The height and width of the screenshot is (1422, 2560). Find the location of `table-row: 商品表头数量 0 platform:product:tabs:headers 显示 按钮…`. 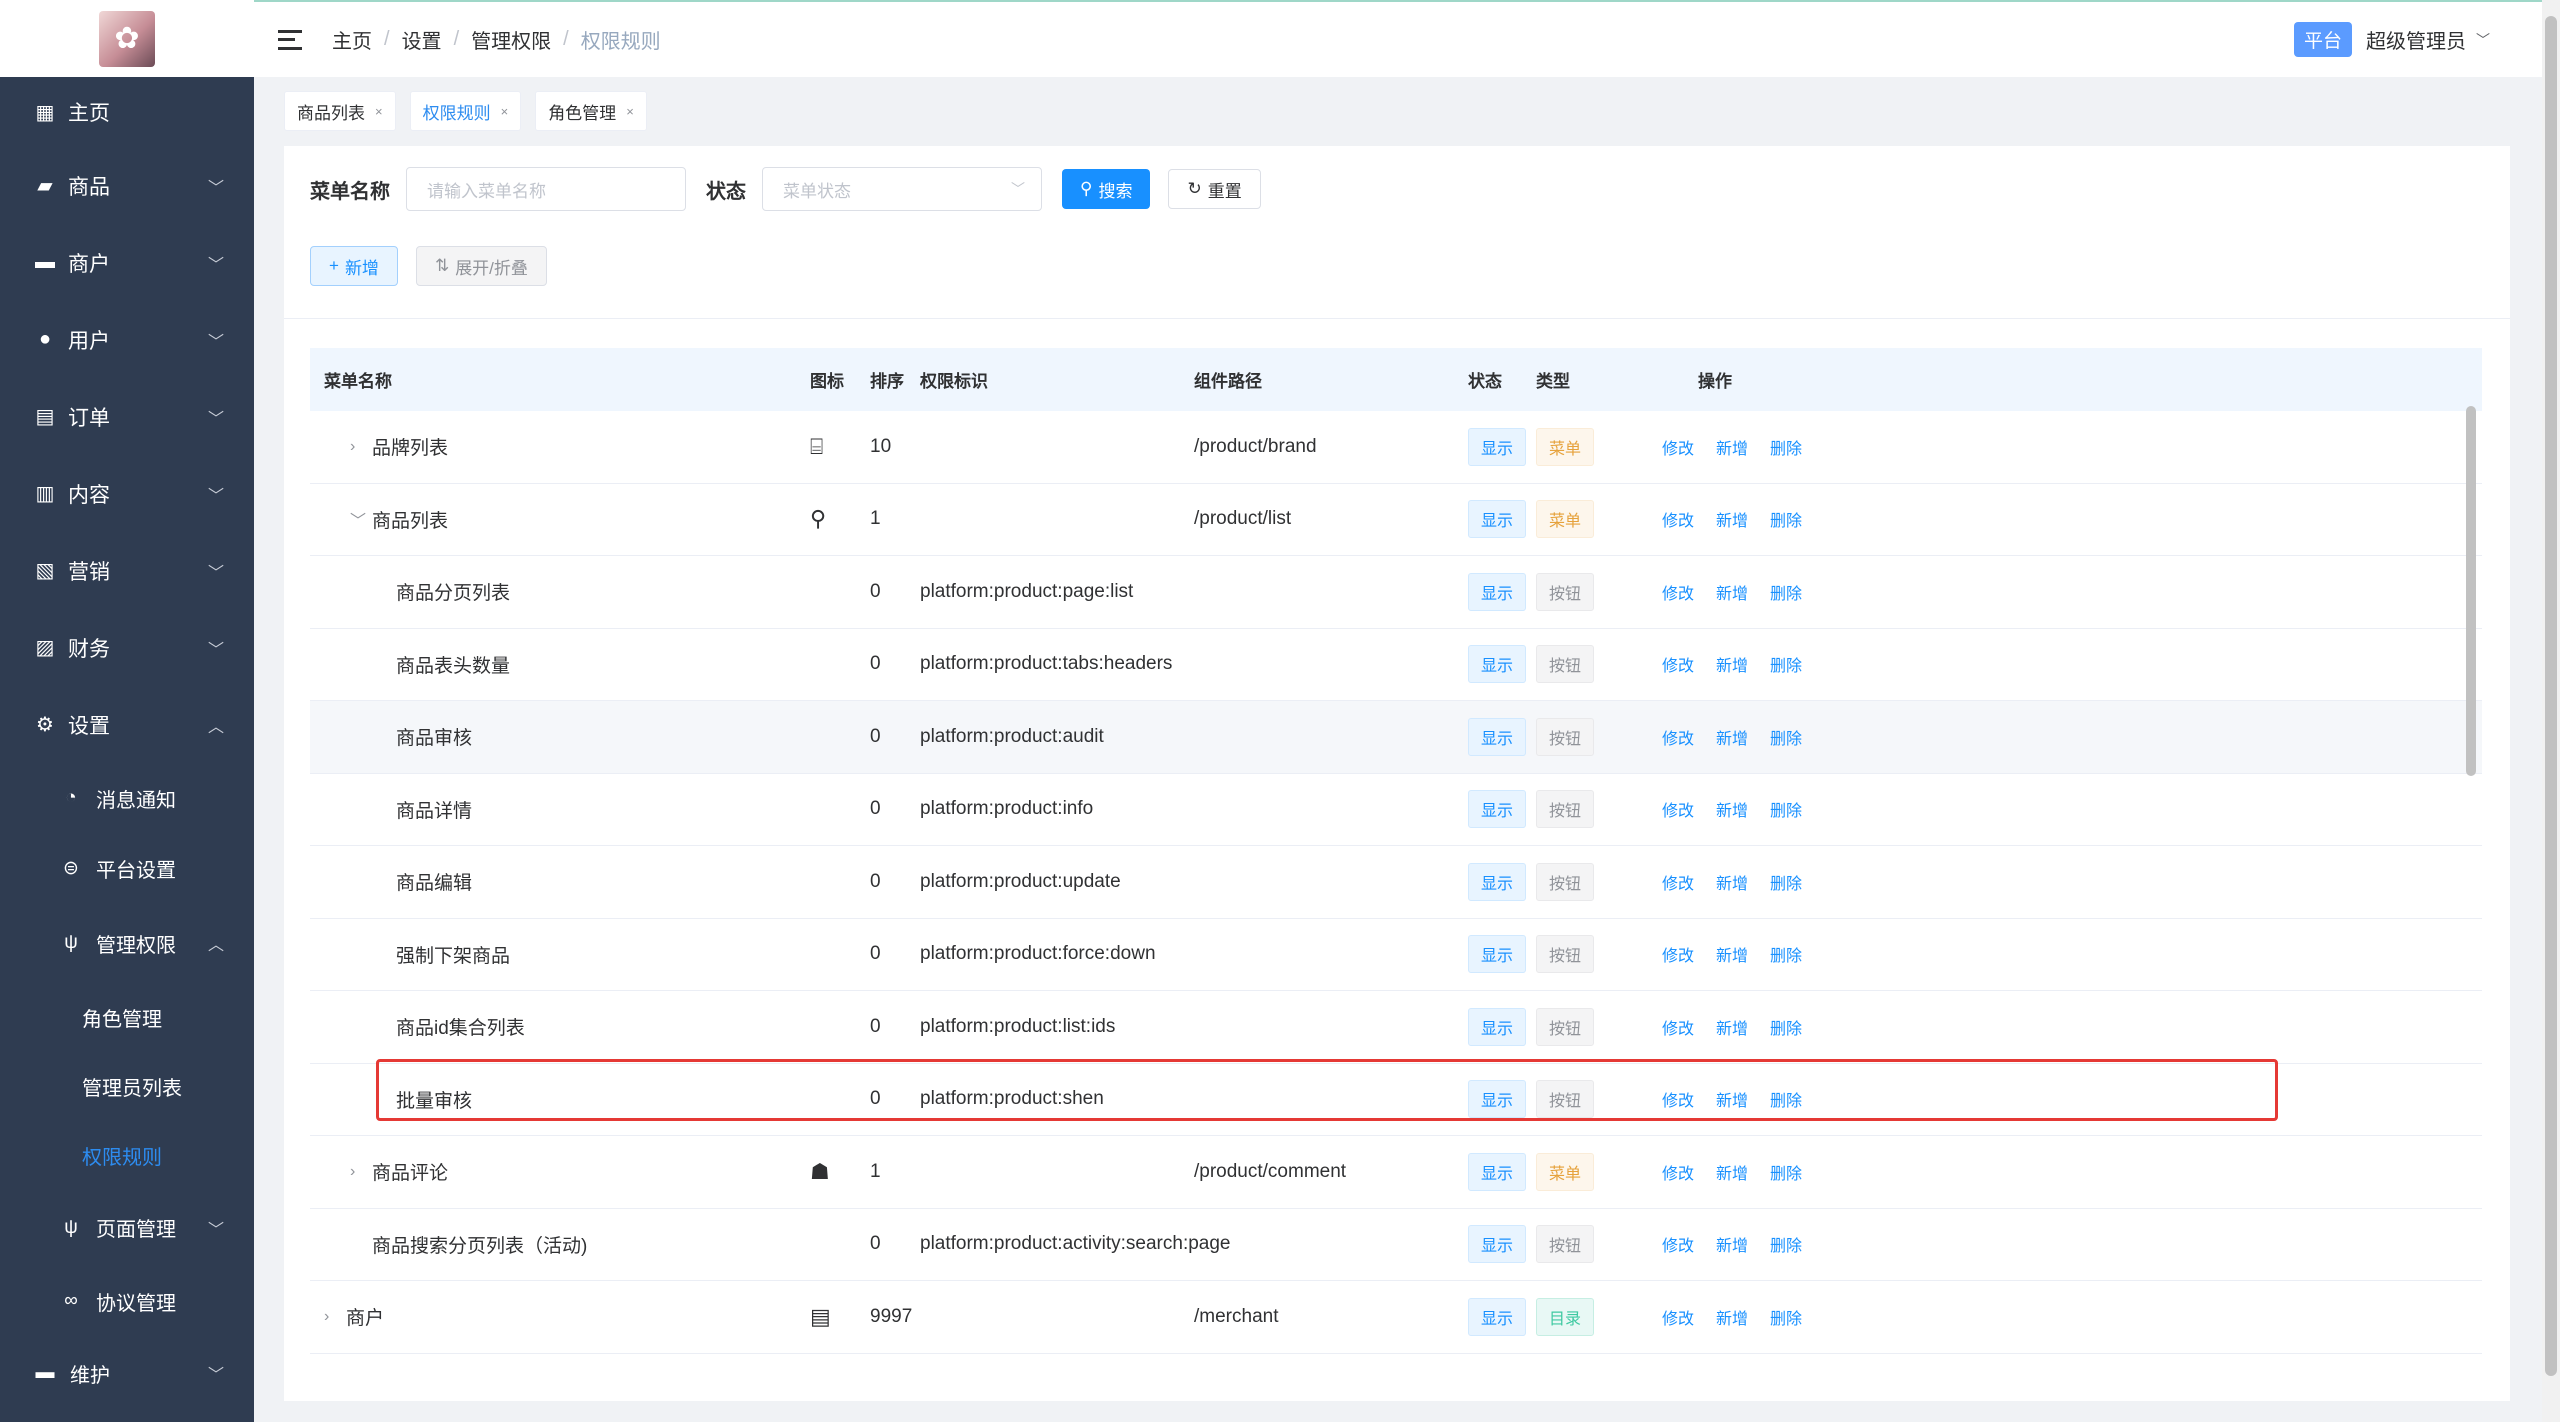

table-row: 商品表头数量 0 platform:product:tabs:headers 显示 按钮… is located at coordinates (1396, 665).